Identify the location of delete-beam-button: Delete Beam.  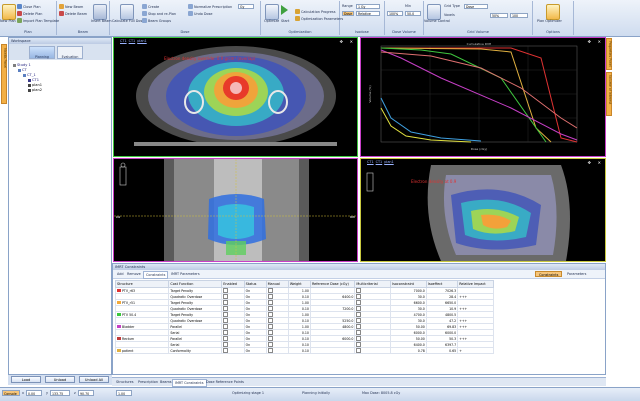
(73, 13).